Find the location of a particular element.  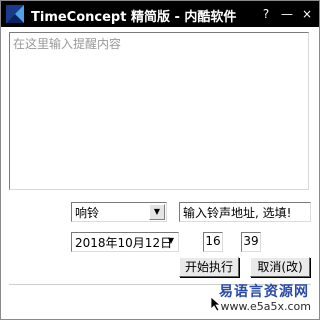

minimize-button: — is located at coordinates (287, 14).